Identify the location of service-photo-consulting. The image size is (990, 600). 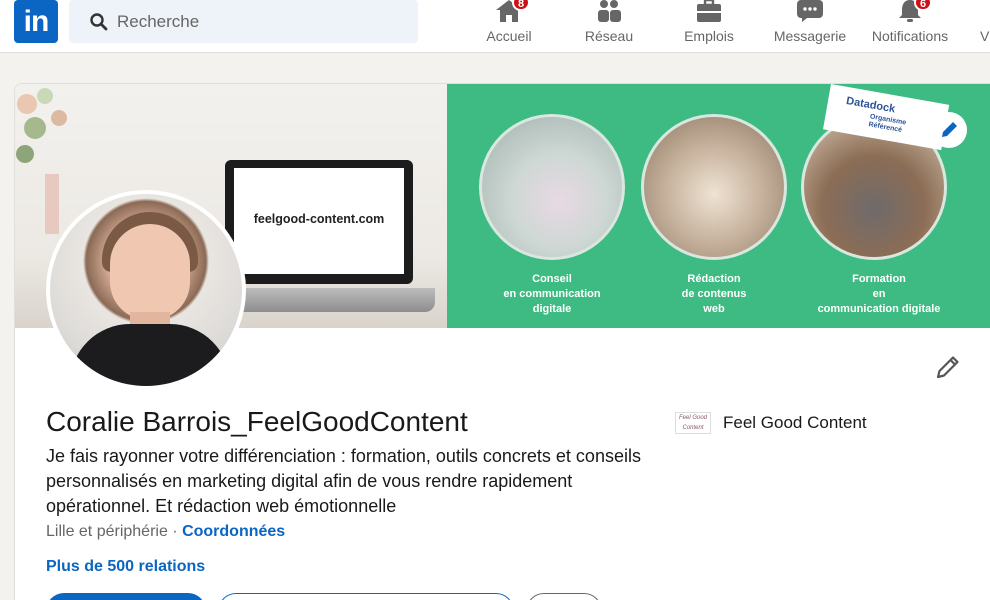
(552, 187).